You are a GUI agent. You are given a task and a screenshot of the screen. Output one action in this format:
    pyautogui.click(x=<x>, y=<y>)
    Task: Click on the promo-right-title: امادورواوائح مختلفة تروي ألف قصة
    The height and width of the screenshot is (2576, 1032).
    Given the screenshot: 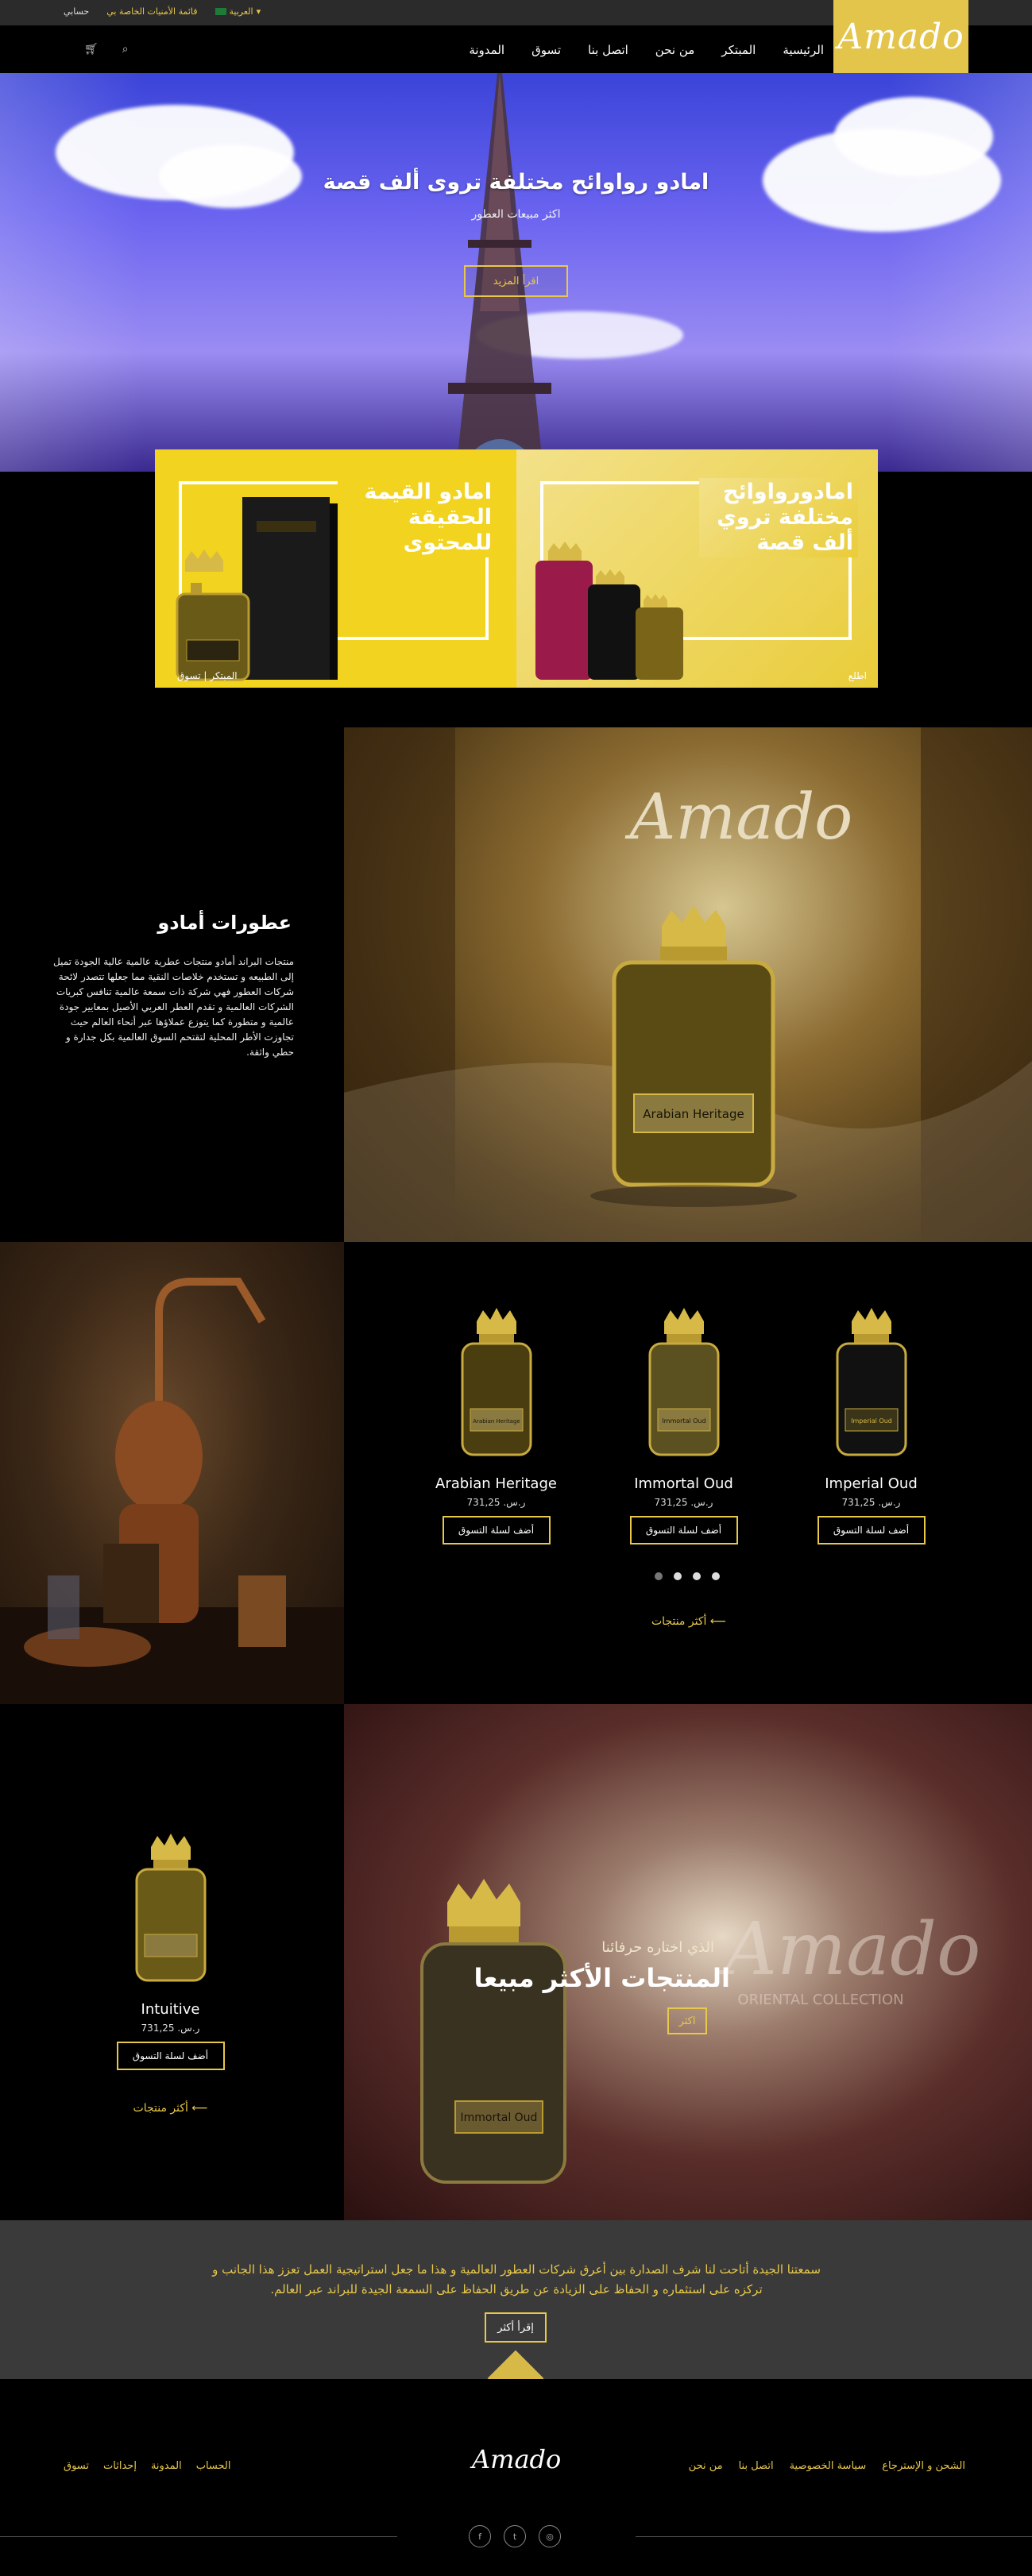 What is the action you would take?
    pyautogui.click(x=778, y=517)
    